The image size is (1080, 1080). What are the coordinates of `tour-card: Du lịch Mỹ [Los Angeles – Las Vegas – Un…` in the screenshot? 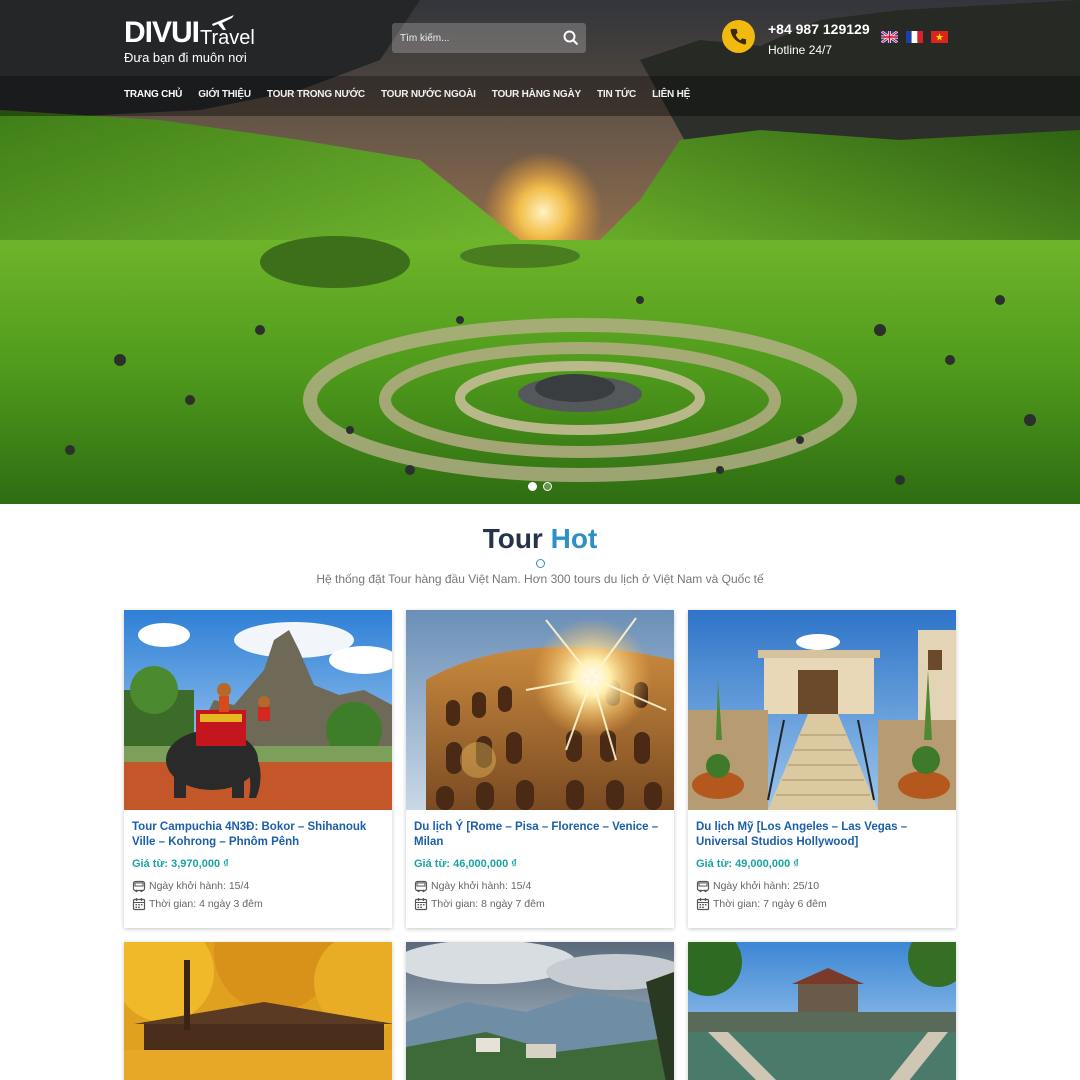 It's located at (822, 769).